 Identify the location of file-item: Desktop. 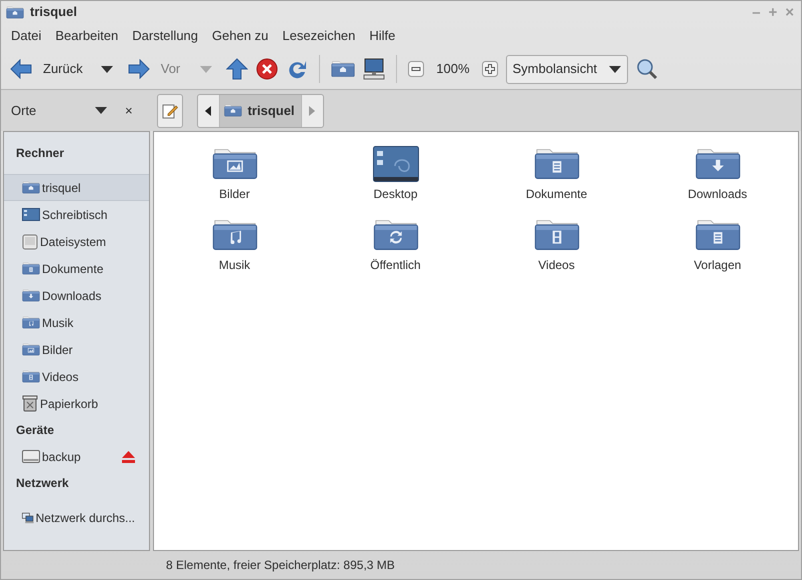
(395, 174).